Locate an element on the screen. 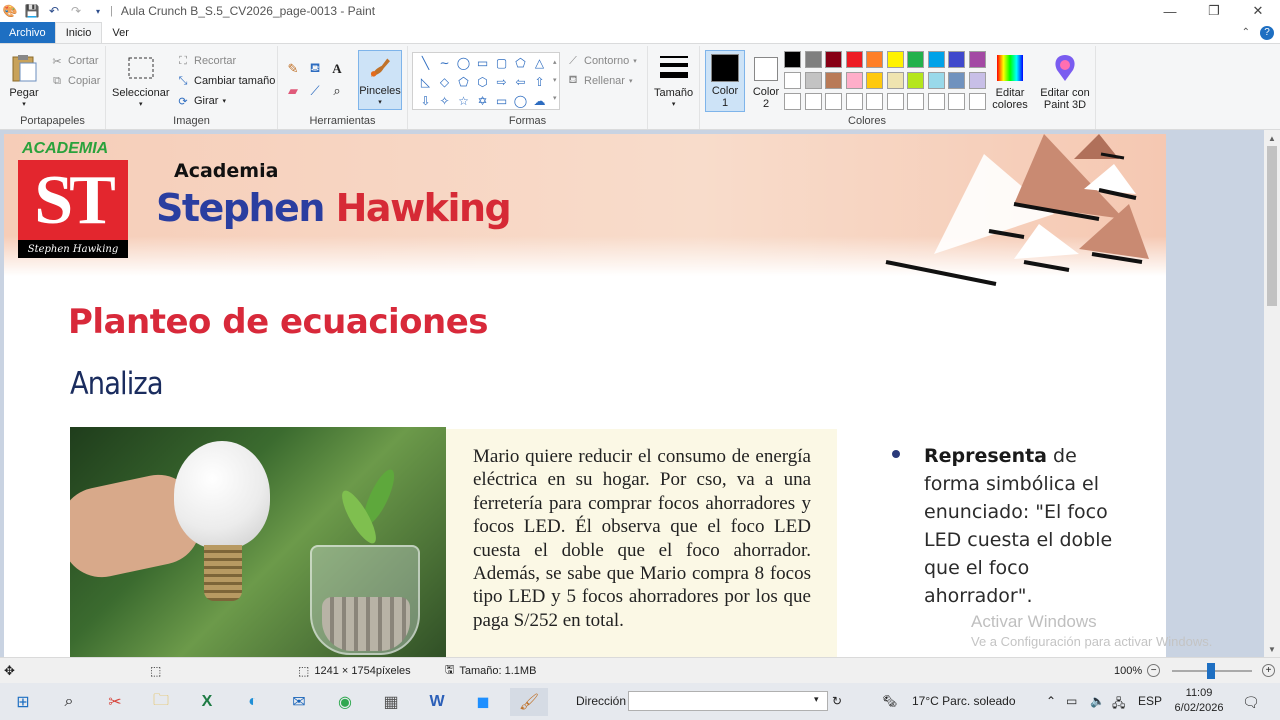  callout-oval-icon: ◯ is located at coordinates (520, 100).